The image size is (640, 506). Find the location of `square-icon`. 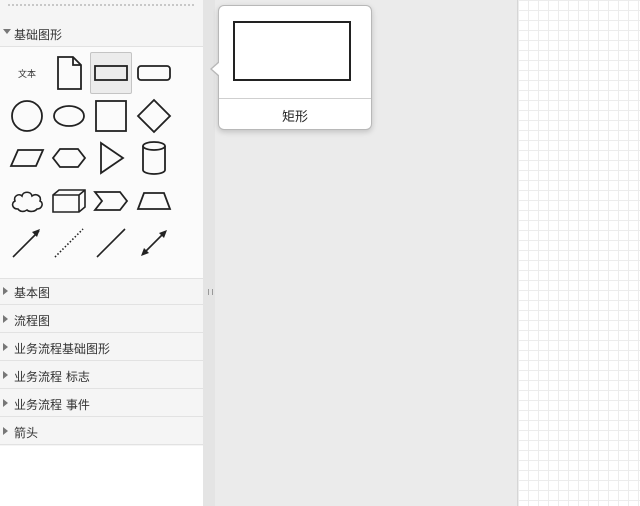

square-icon is located at coordinates (111, 116).